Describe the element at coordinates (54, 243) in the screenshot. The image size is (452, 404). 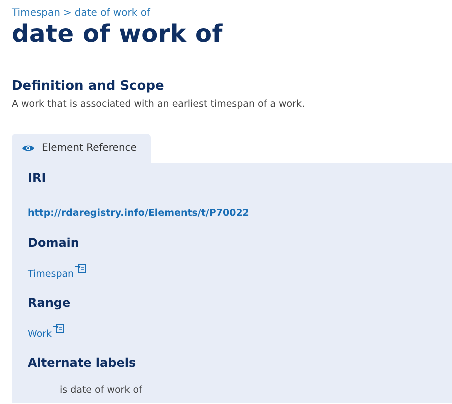
I see `field-label: Domain` at that location.